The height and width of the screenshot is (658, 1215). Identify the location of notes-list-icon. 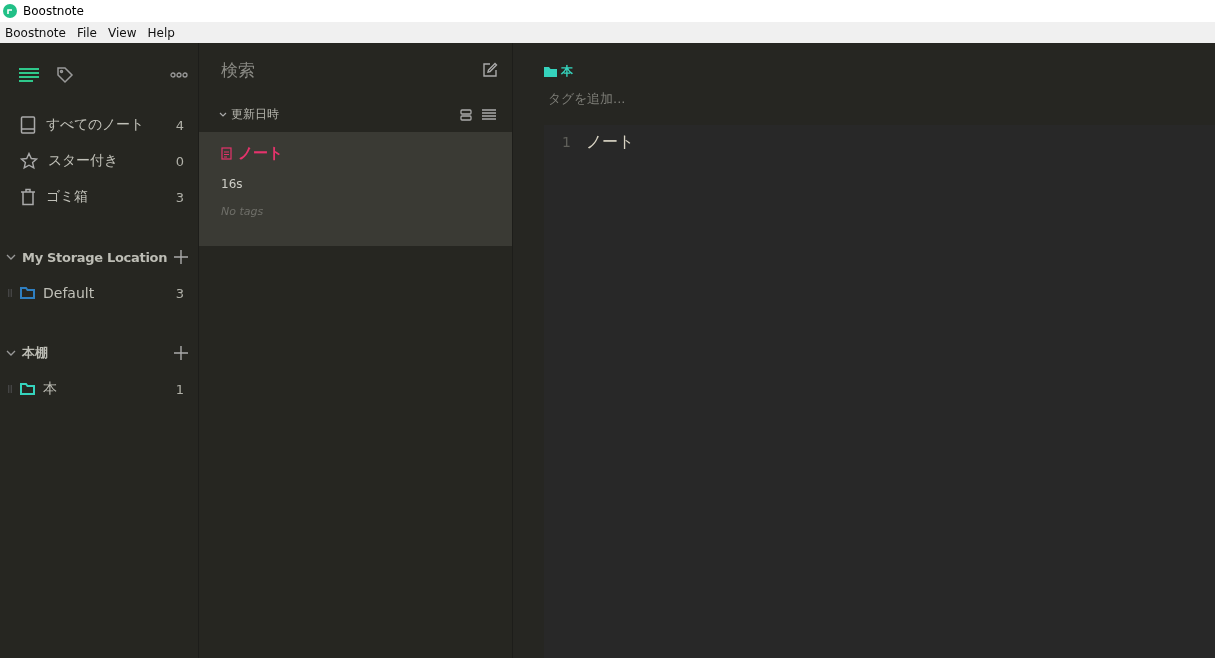
(29, 75).